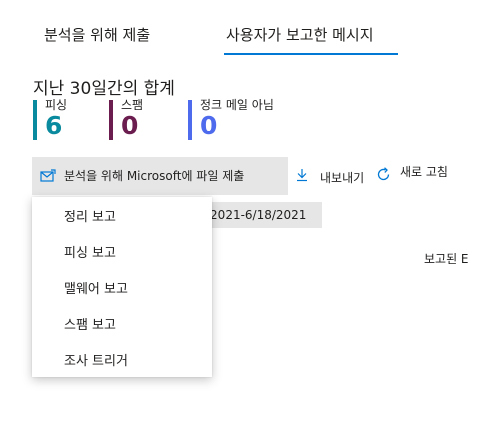 The image size is (480, 427). I want to click on menu-item-label: 맬웨어 보고, so click(96, 289).